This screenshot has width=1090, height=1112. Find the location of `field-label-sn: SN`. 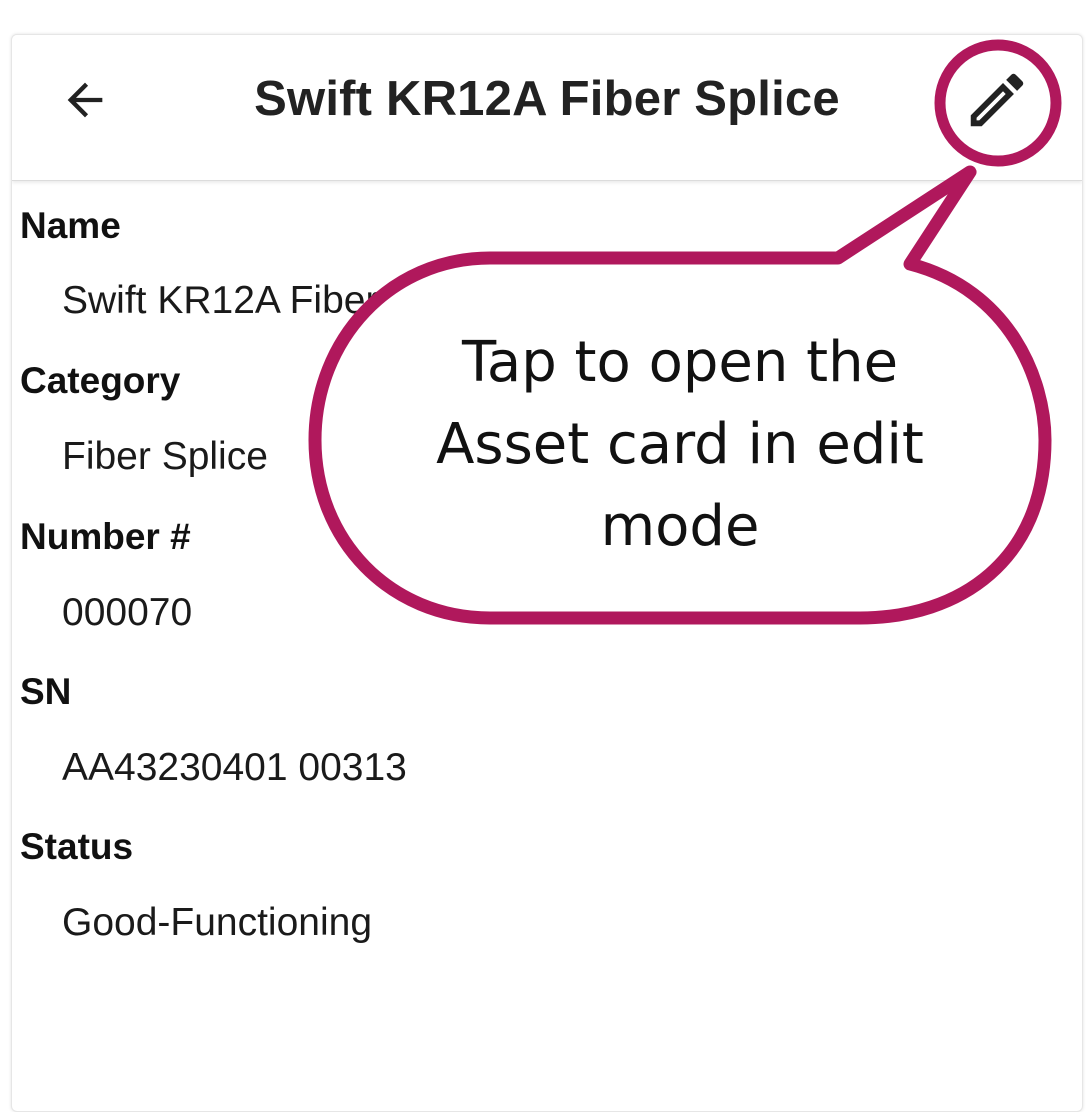

field-label-sn: SN is located at coordinates (46, 691).